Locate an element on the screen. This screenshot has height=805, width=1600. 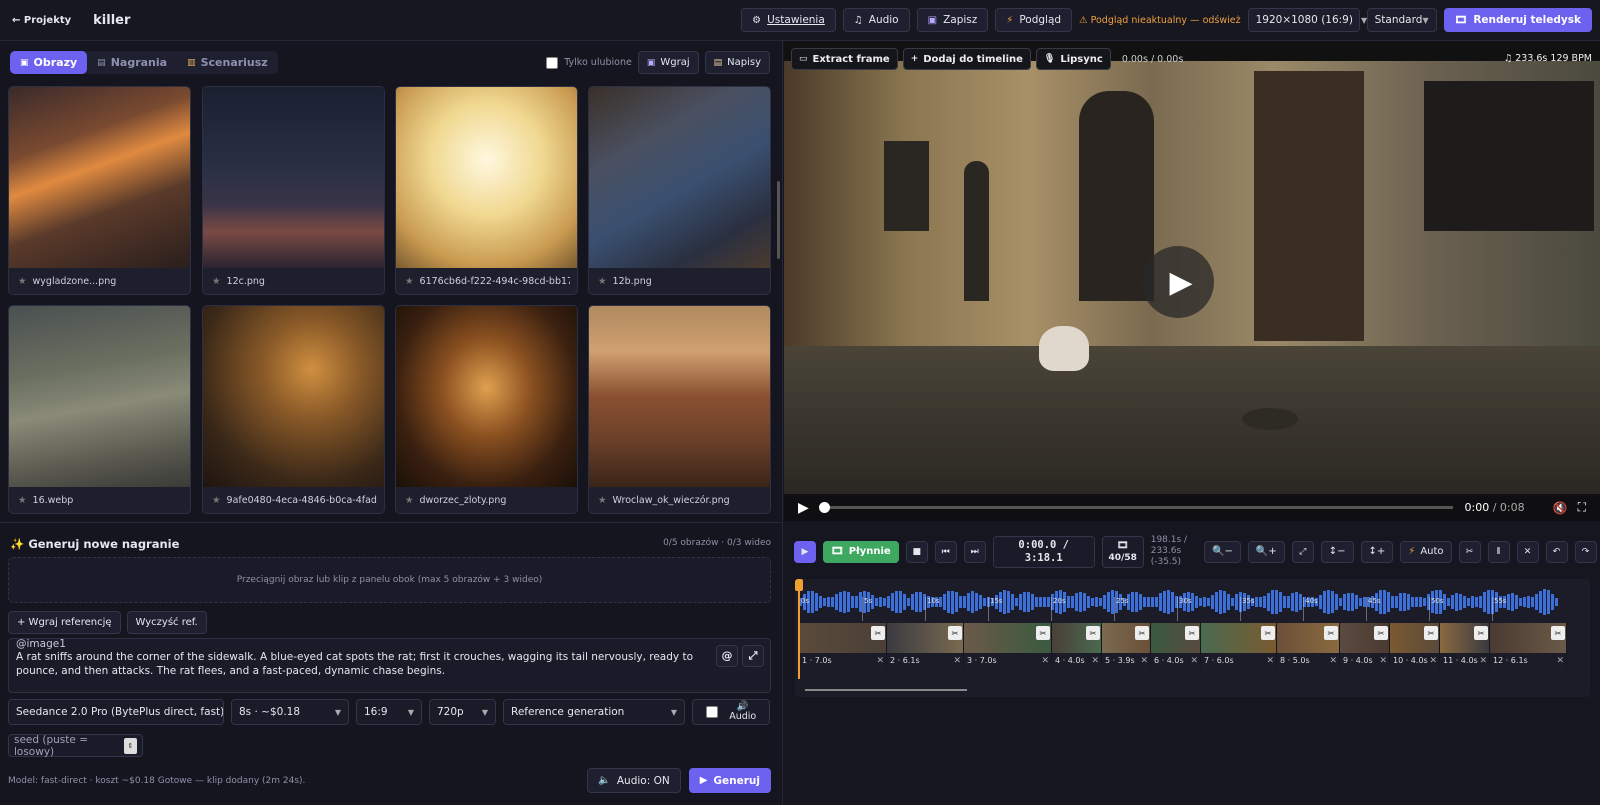
timeline-clip: ✂ 6 · 4.0s ✕ is located at coordinates (1176, 646).